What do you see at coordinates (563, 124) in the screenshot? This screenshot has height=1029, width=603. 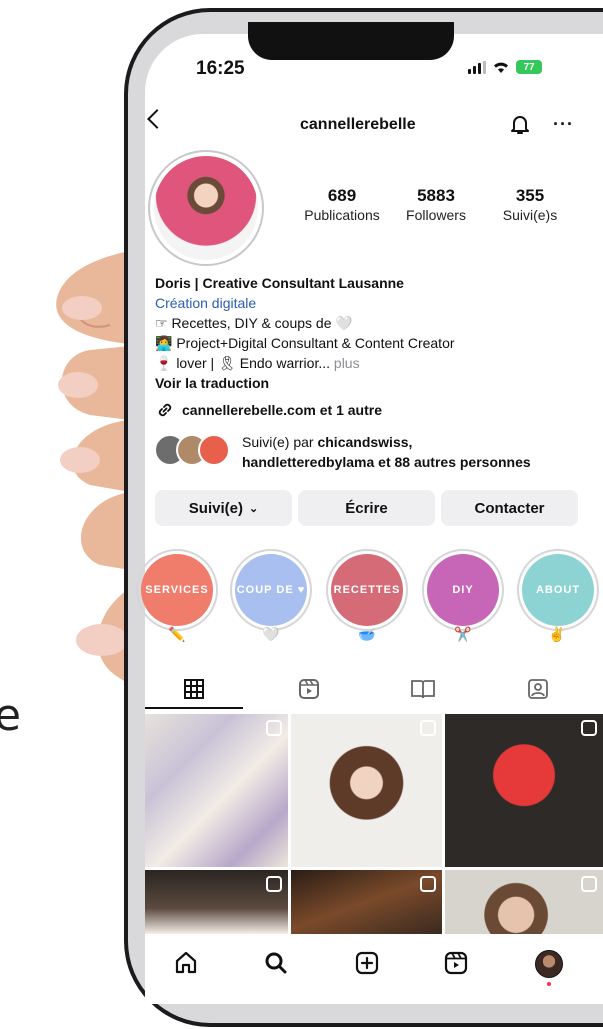 I see `more-options-icon: ···` at bounding box center [563, 124].